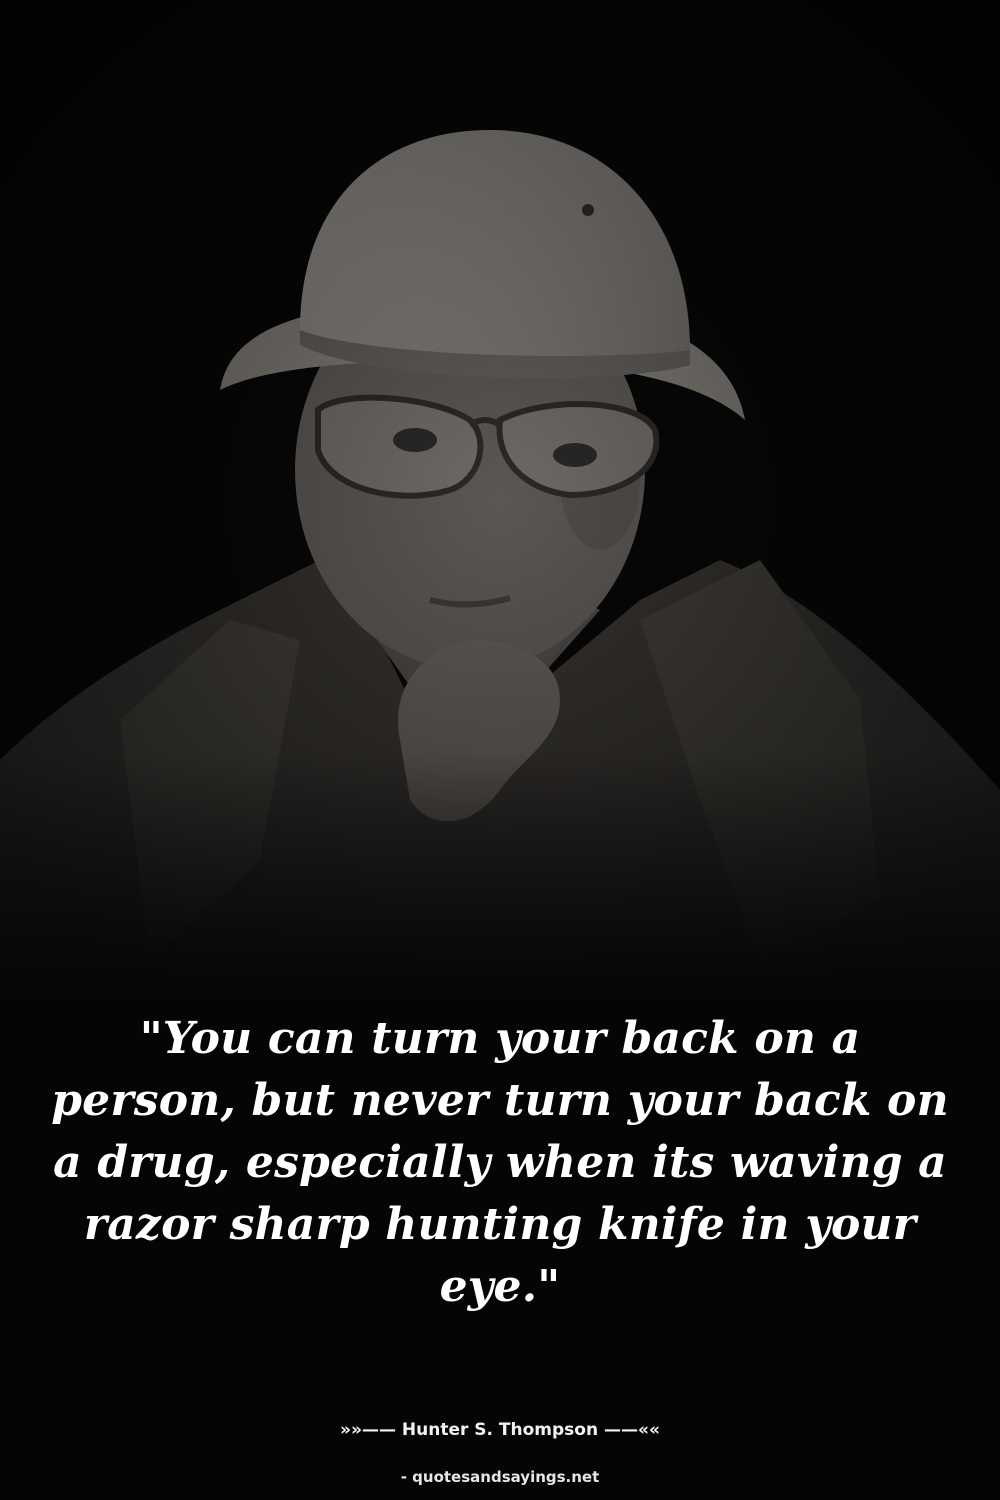  I want to click on author-attribution: »»—— Hunter S. Thompson ——««, so click(500, 1430).